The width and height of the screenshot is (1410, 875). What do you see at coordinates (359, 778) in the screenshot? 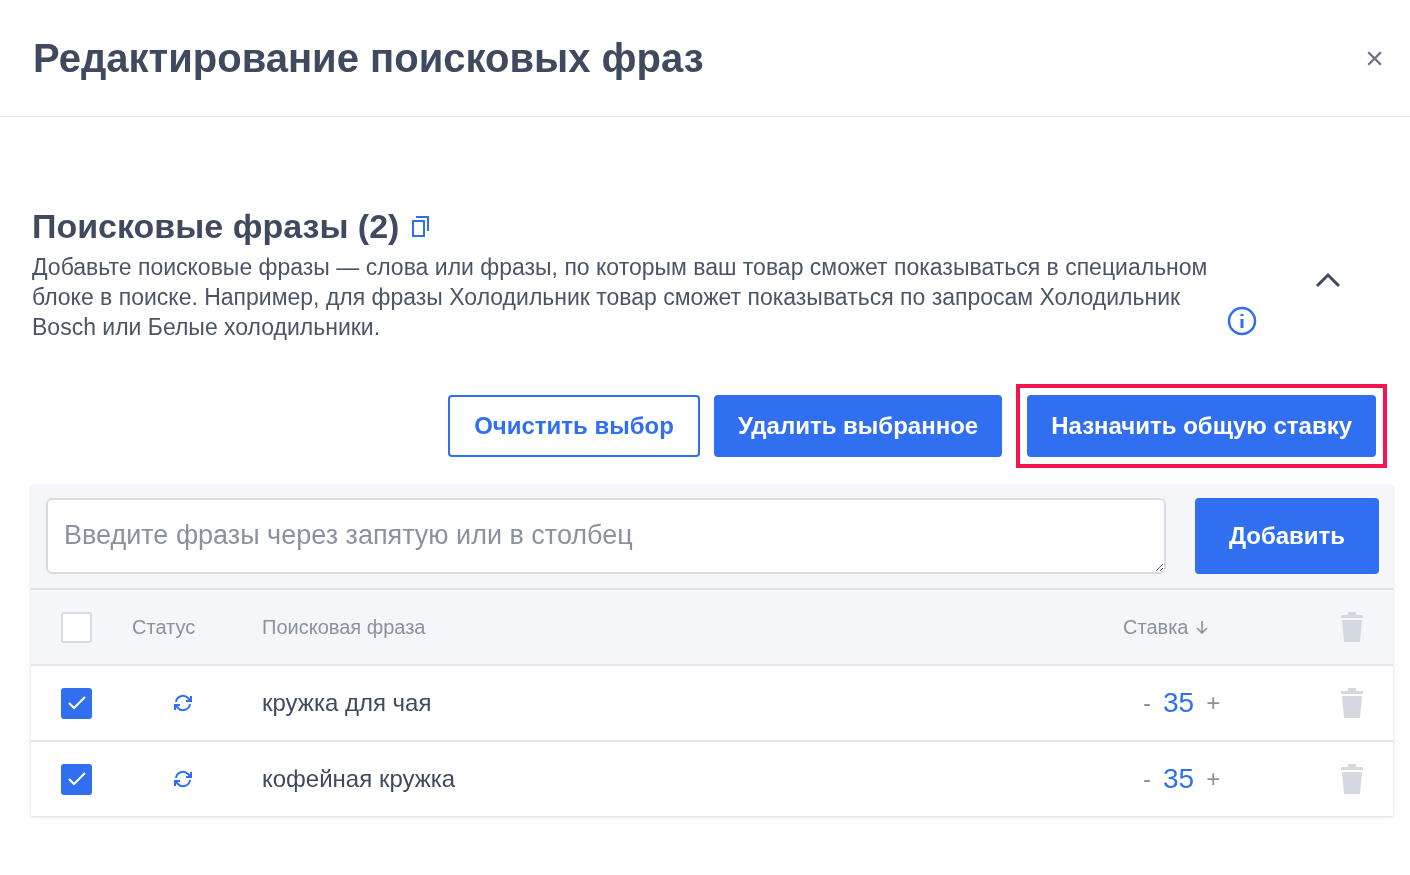
I see `phrase-text: кофейная кружка` at bounding box center [359, 778].